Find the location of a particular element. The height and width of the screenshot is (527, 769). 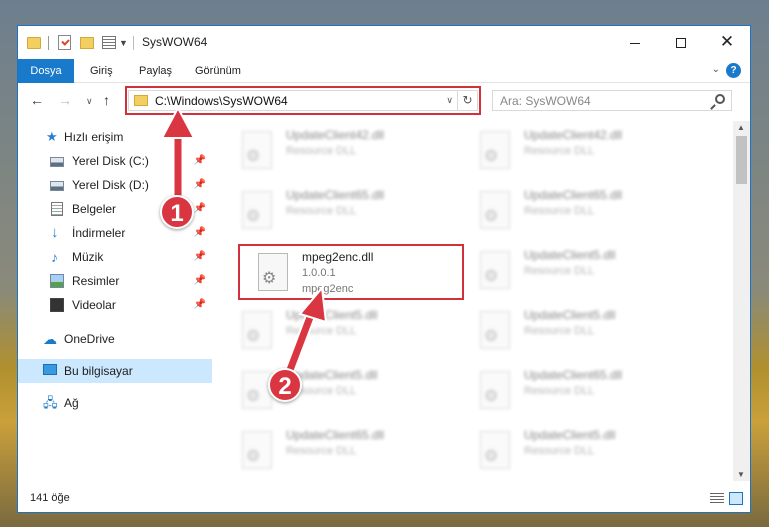

step-badge-2: 2 is located at coordinates (285, 385).